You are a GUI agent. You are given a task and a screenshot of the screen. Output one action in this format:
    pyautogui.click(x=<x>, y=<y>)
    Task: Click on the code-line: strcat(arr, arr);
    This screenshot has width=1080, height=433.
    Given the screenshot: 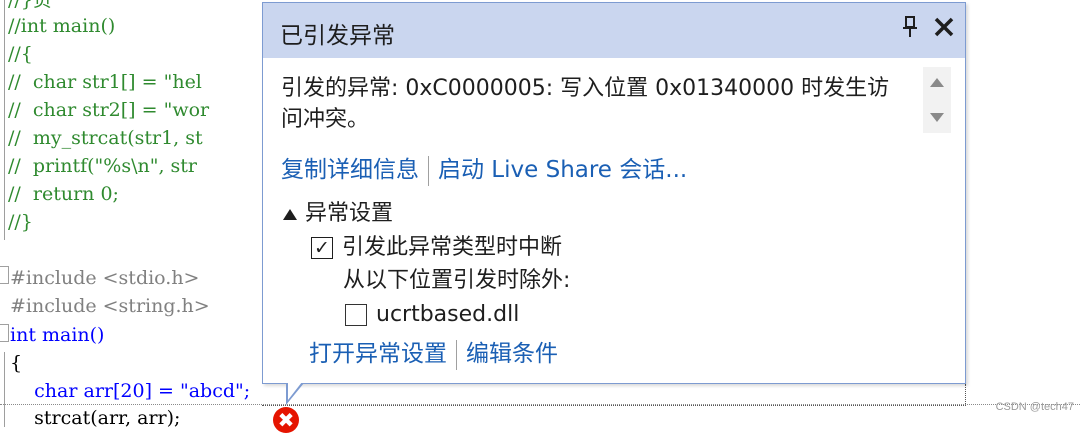 What is the action you would take?
    pyautogui.click(x=95, y=418)
    